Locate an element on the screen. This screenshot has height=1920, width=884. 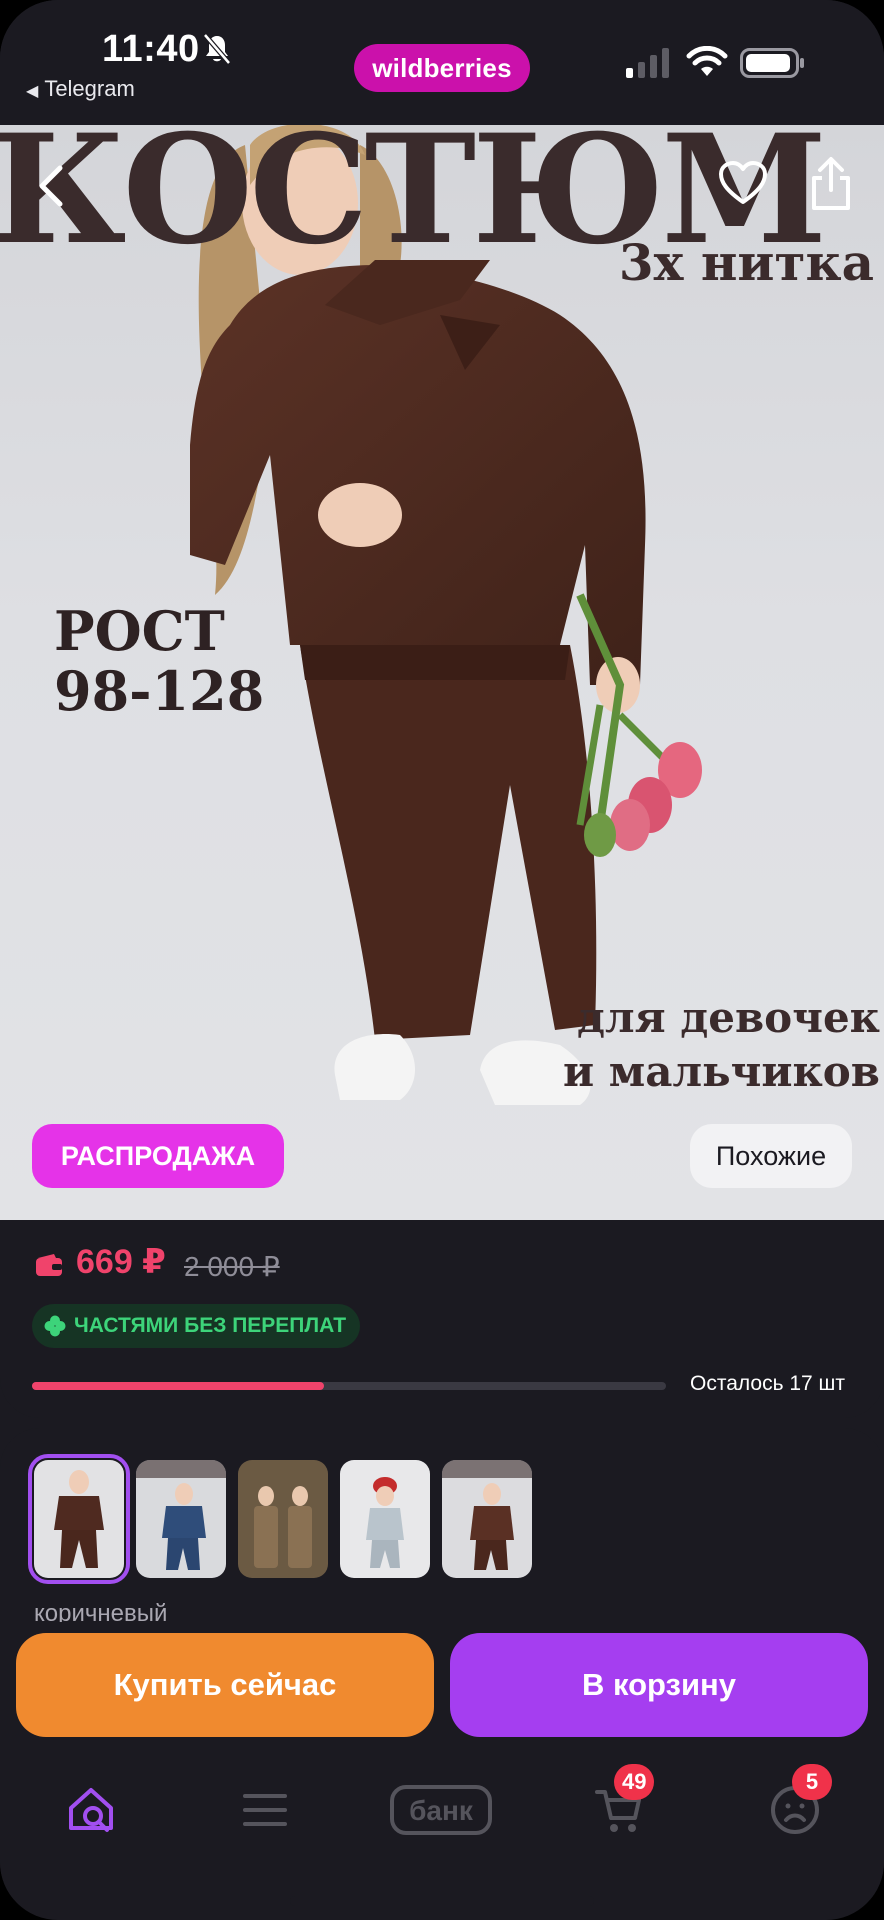
hero-audience-line1: для девочек is located at coordinates (728, 1017).